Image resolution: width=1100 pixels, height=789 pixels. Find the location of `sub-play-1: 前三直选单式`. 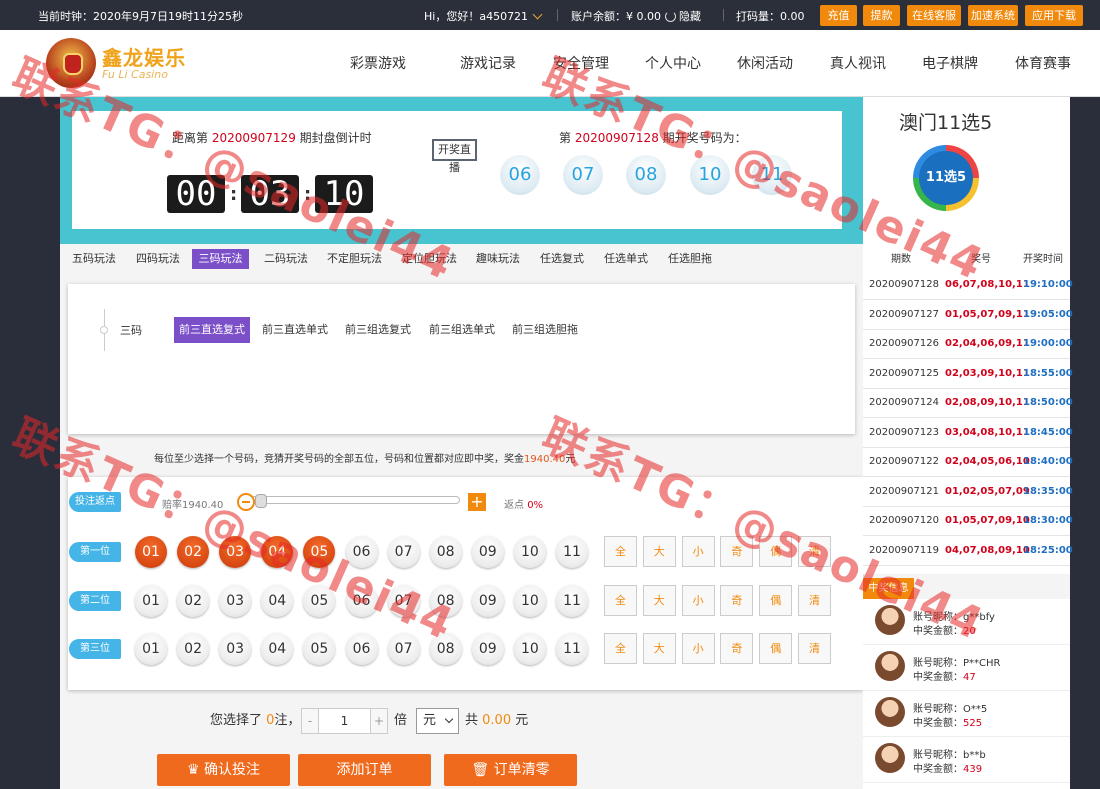

sub-play-1: 前三直选单式 is located at coordinates (295, 330).